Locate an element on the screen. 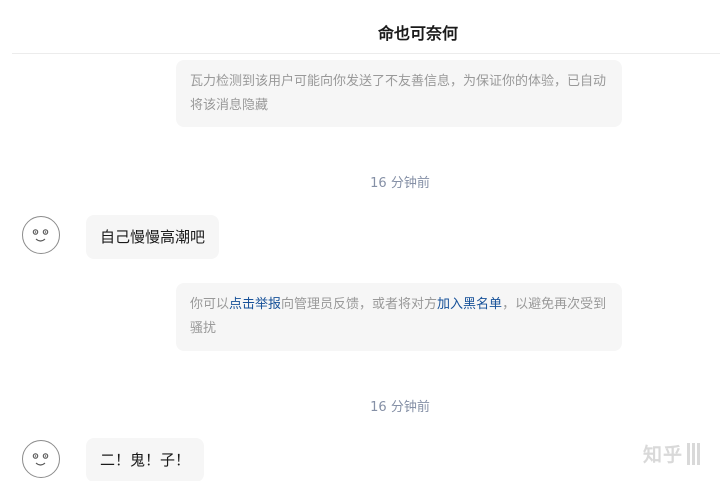 Image resolution: width=720 pixels, height=481 pixels. report-link: 点击举报 is located at coordinates (255, 304).